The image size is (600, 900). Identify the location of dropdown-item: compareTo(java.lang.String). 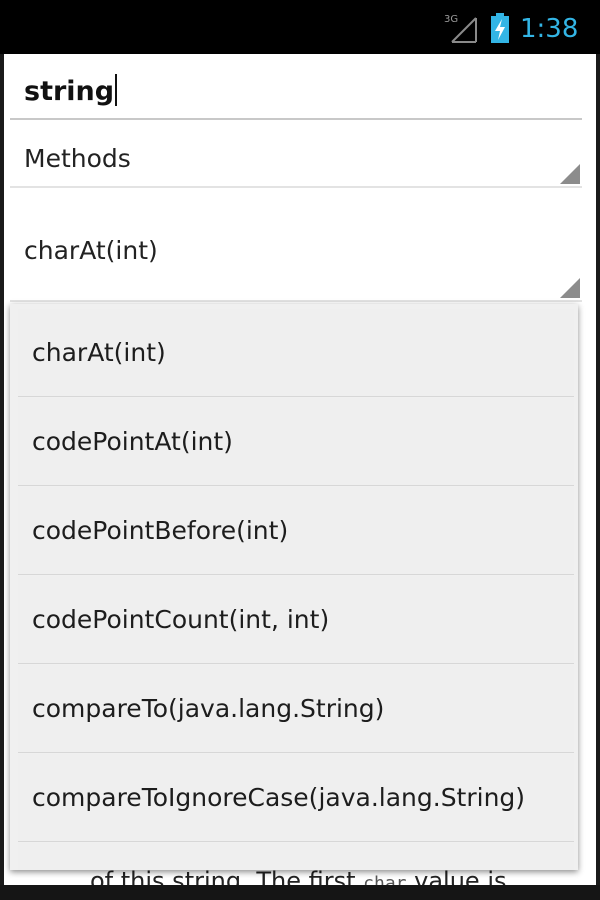
(296, 709).